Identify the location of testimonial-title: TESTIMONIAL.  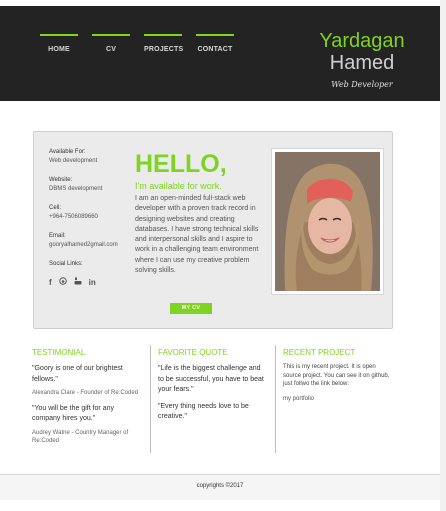
(59, 352).